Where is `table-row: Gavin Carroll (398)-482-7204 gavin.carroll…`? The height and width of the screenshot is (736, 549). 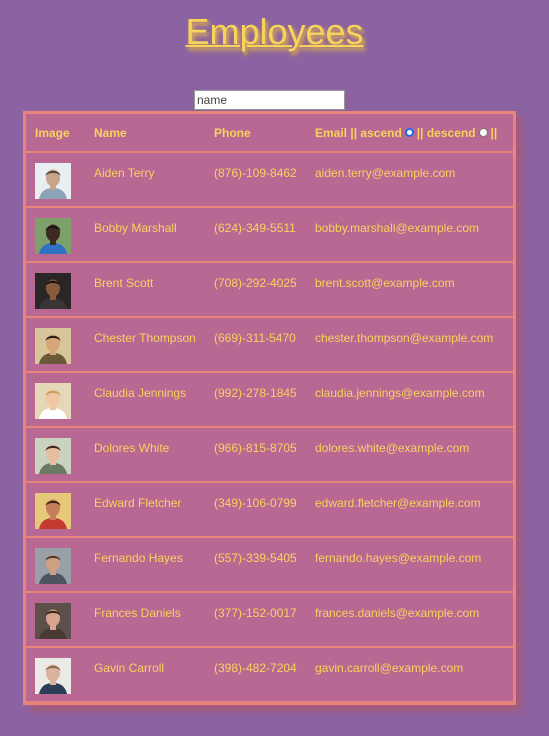
table-row: Gavin Carroll (398)-482-7204 gavin.carroll… is located at coordinates (269, 674).